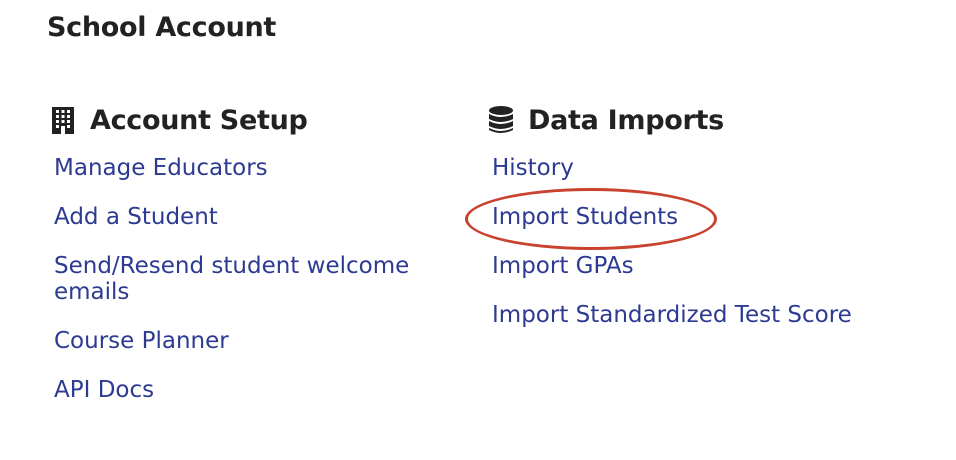 The width and height of the screenshot is (956, 460). What do you see at coordinates (136, 217) in the screenshot?
I see `add-student-link: Add a Student` at bounding box center [136, 217].